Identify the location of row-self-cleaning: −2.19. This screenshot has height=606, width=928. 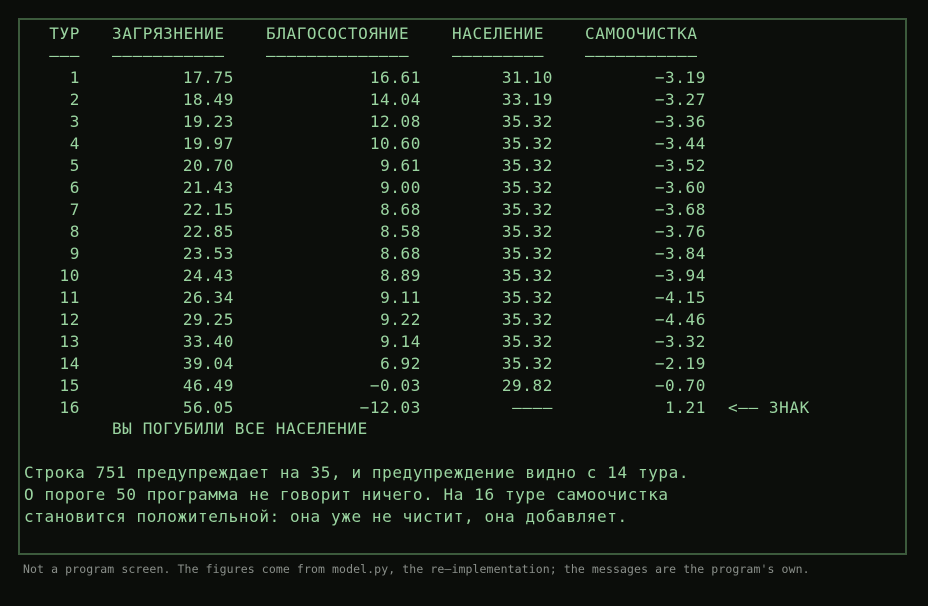
(680, 363).